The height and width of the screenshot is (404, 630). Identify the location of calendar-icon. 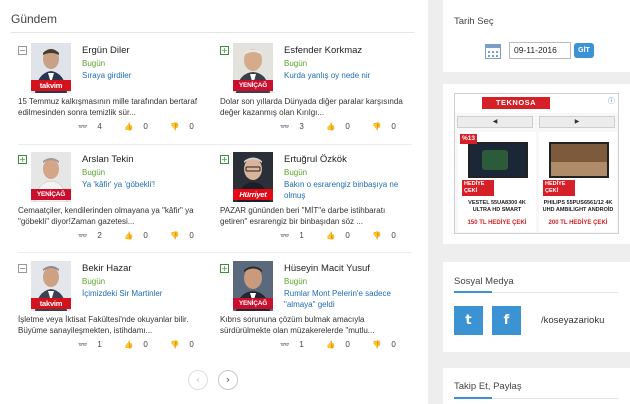
(493, 51).